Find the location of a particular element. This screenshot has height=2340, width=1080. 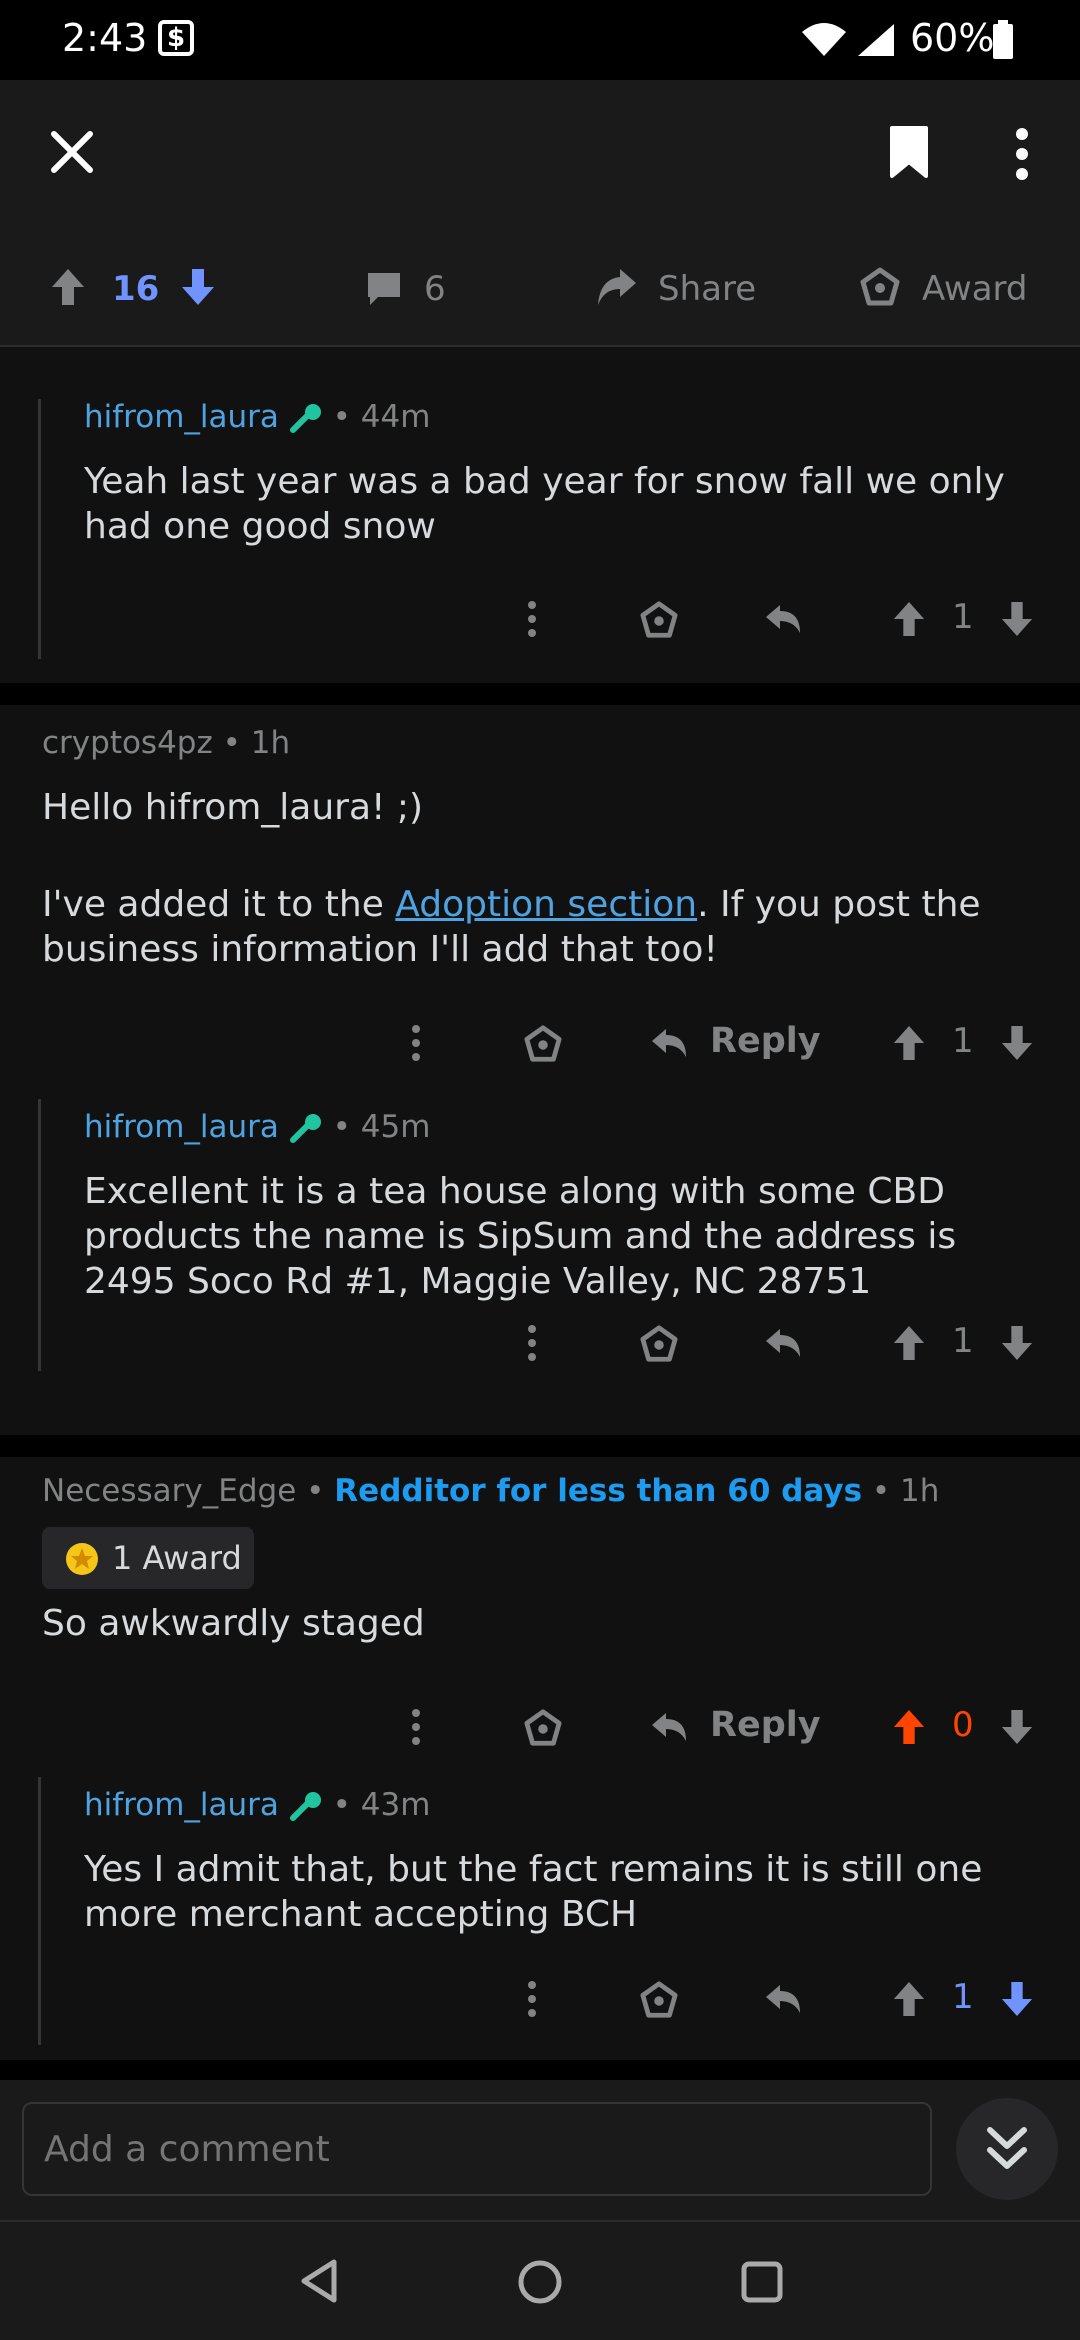

comment-meta: hifrom_laura • 45m is located at coordinates (257, 1127).